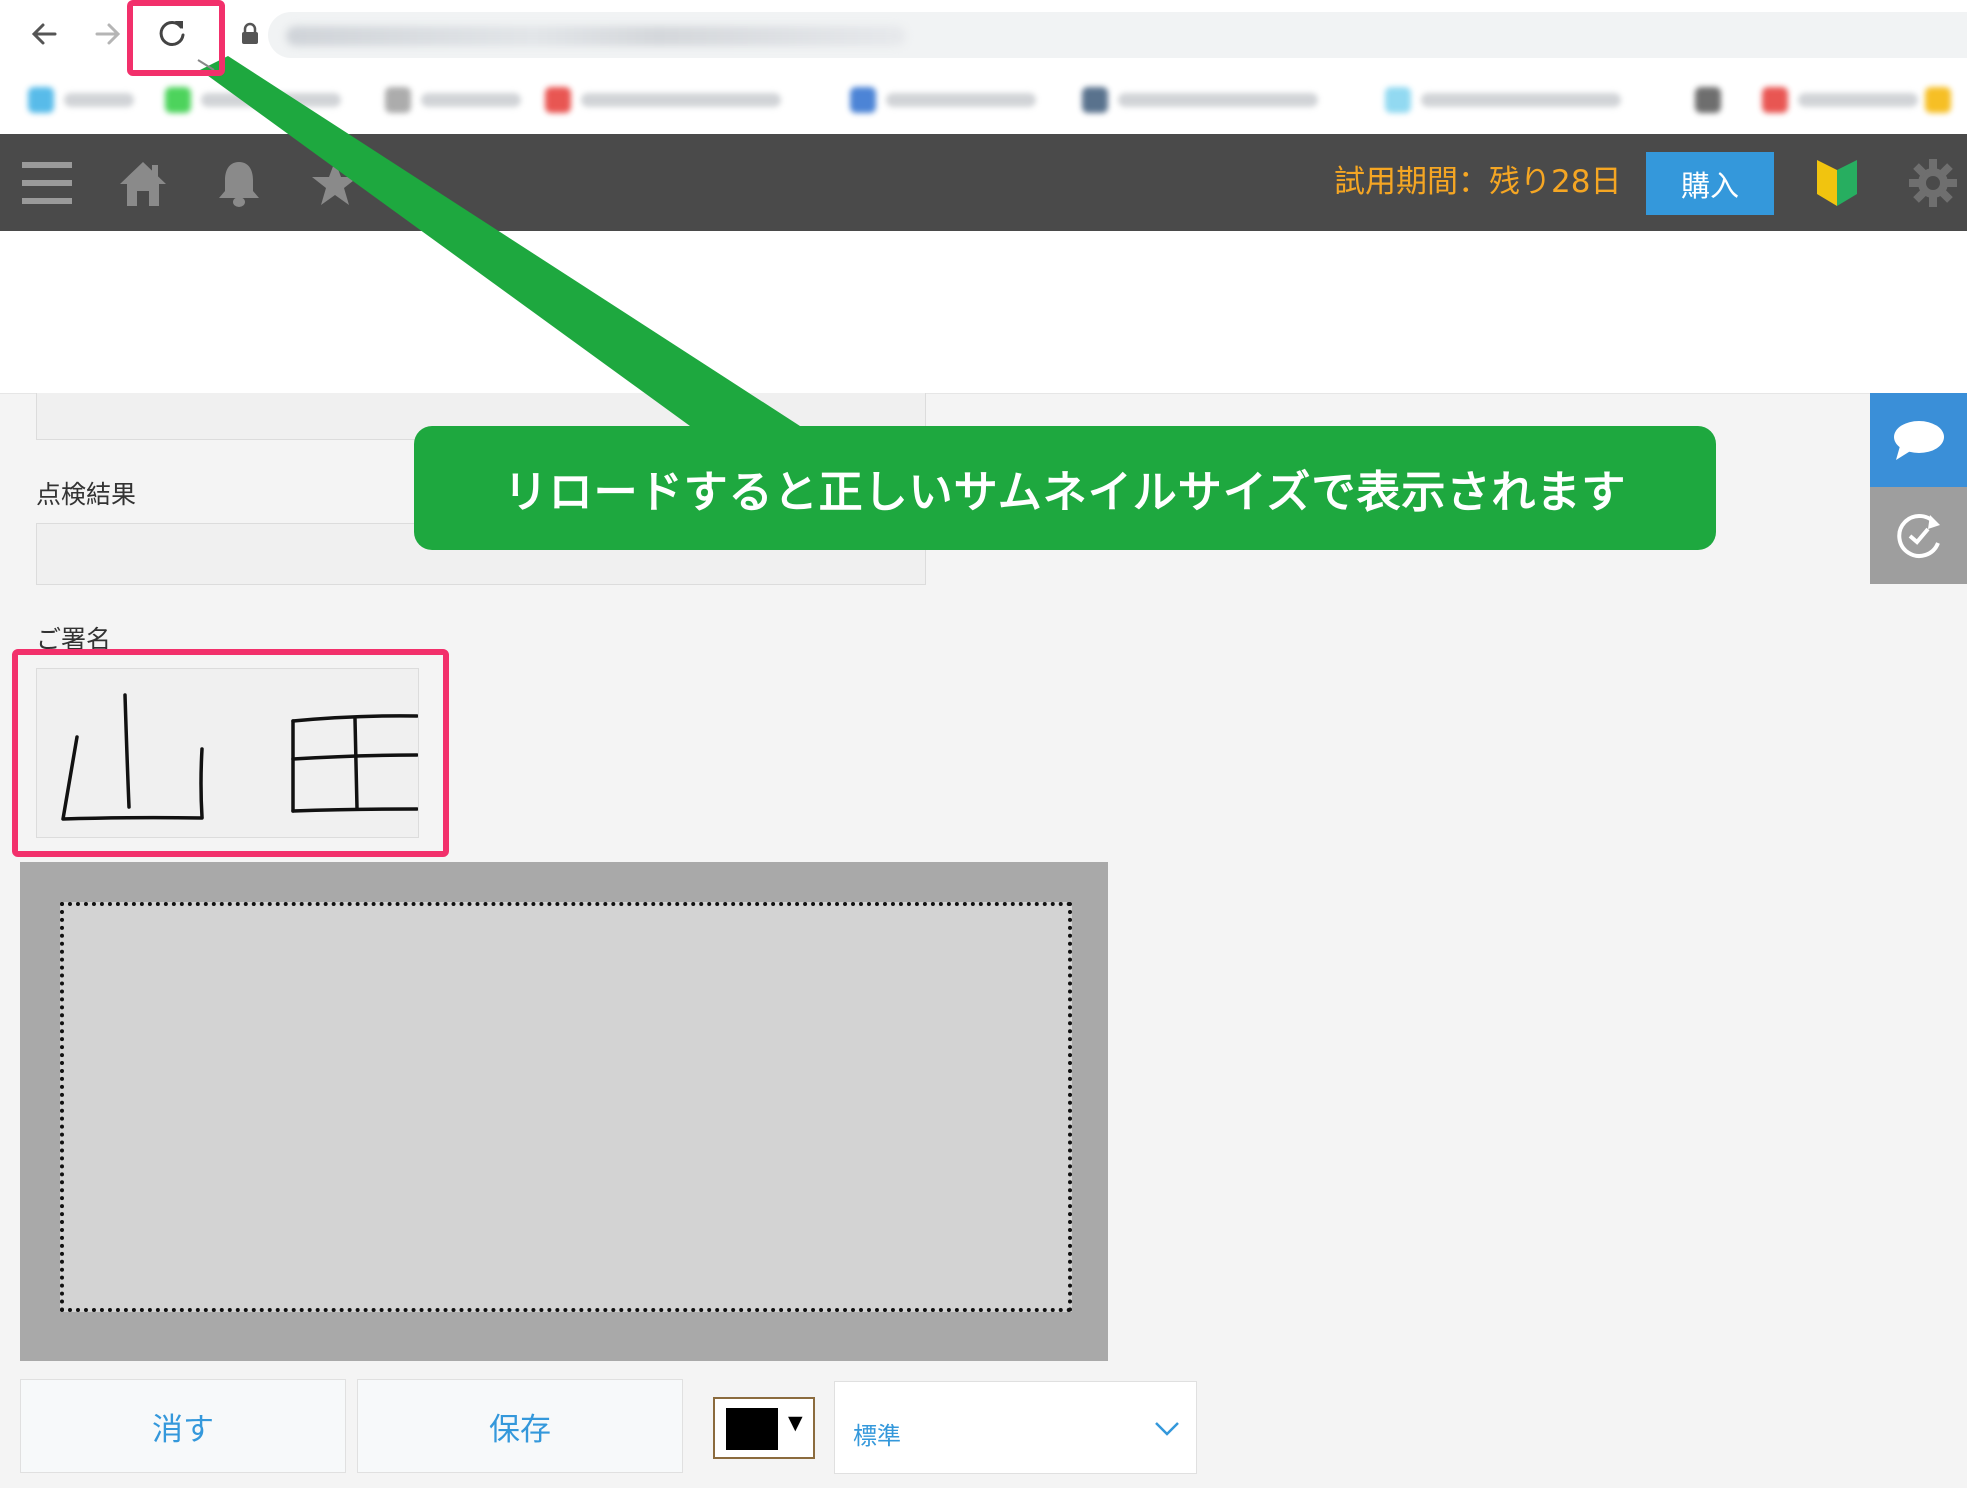  Describe the element at coordinates (1065, 488) in the screenshot. I see `callout-message: リロードすると正しいサムネイルサイズで表示されます` at that location.